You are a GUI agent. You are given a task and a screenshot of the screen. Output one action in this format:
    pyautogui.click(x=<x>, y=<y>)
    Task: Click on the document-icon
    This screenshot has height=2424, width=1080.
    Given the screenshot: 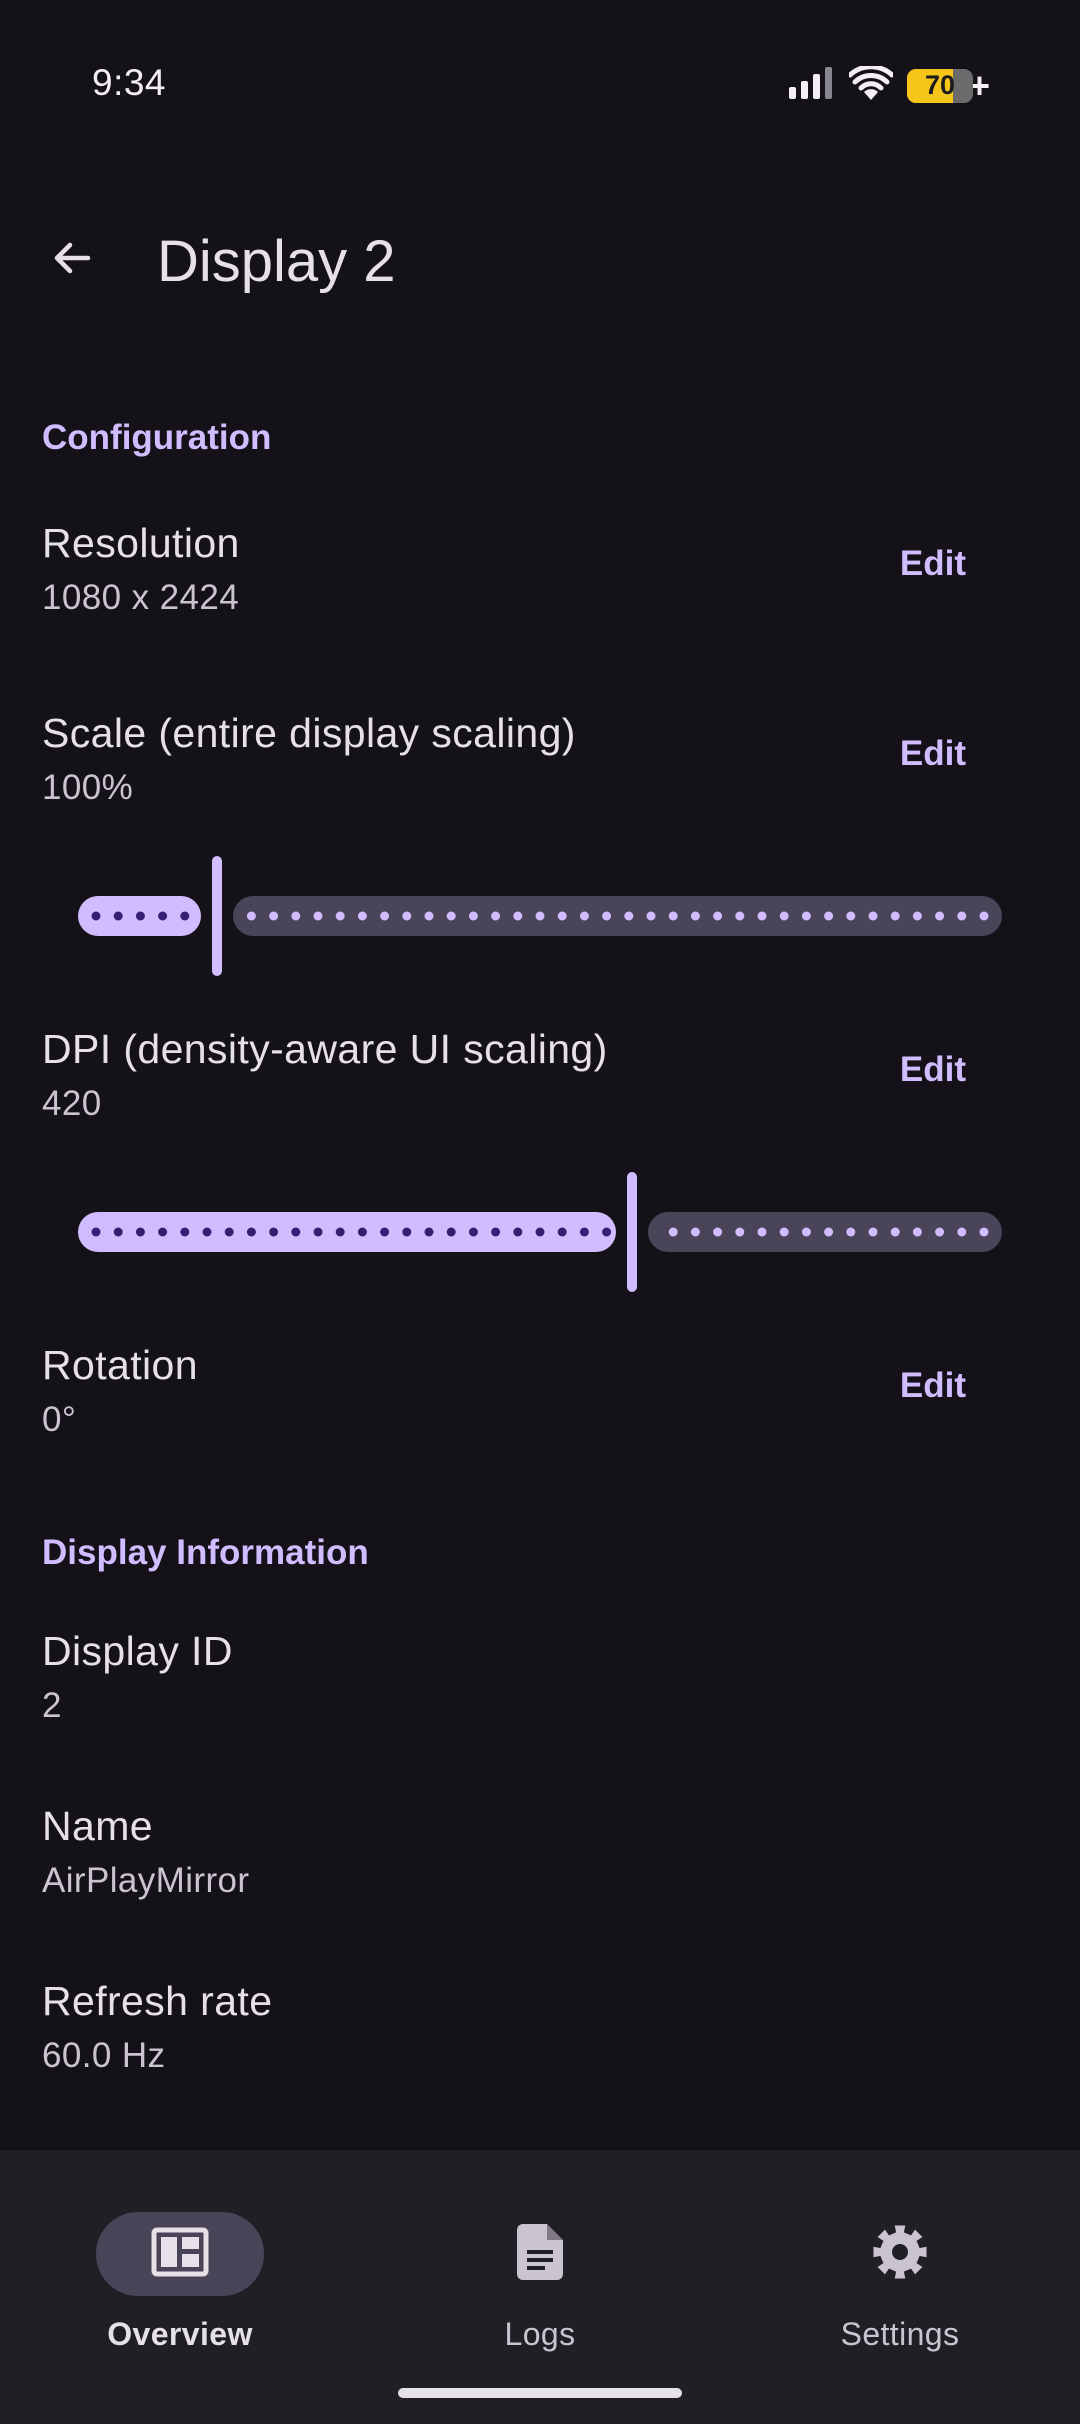 What is the action you would take?
    pyautogui.click(x=540, y=2254)
    